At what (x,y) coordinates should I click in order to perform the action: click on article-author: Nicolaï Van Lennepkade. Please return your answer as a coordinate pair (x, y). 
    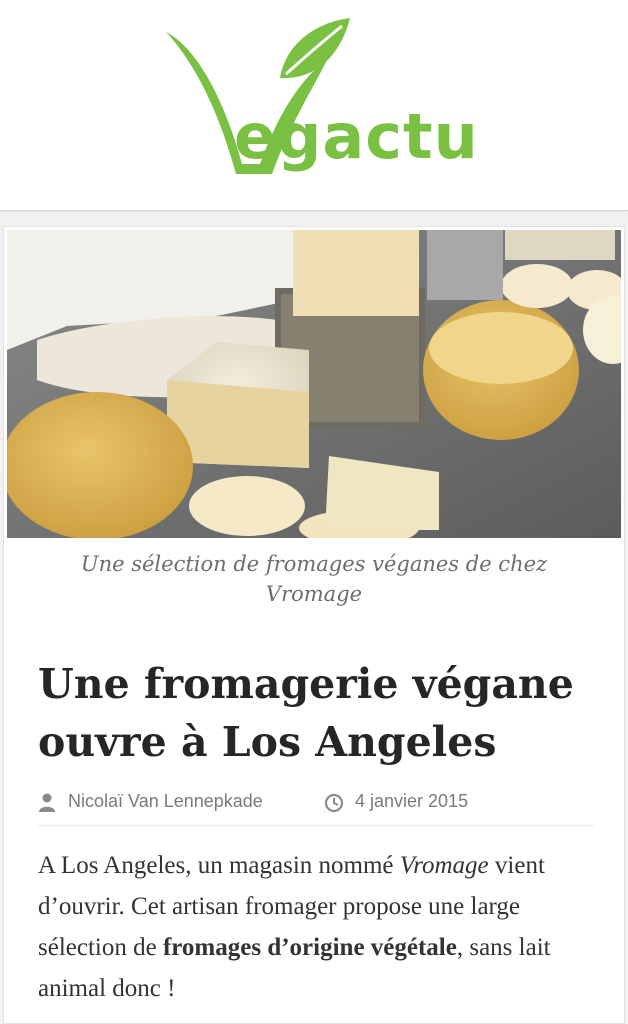
    Looking at the image, I should click on (165, 801).